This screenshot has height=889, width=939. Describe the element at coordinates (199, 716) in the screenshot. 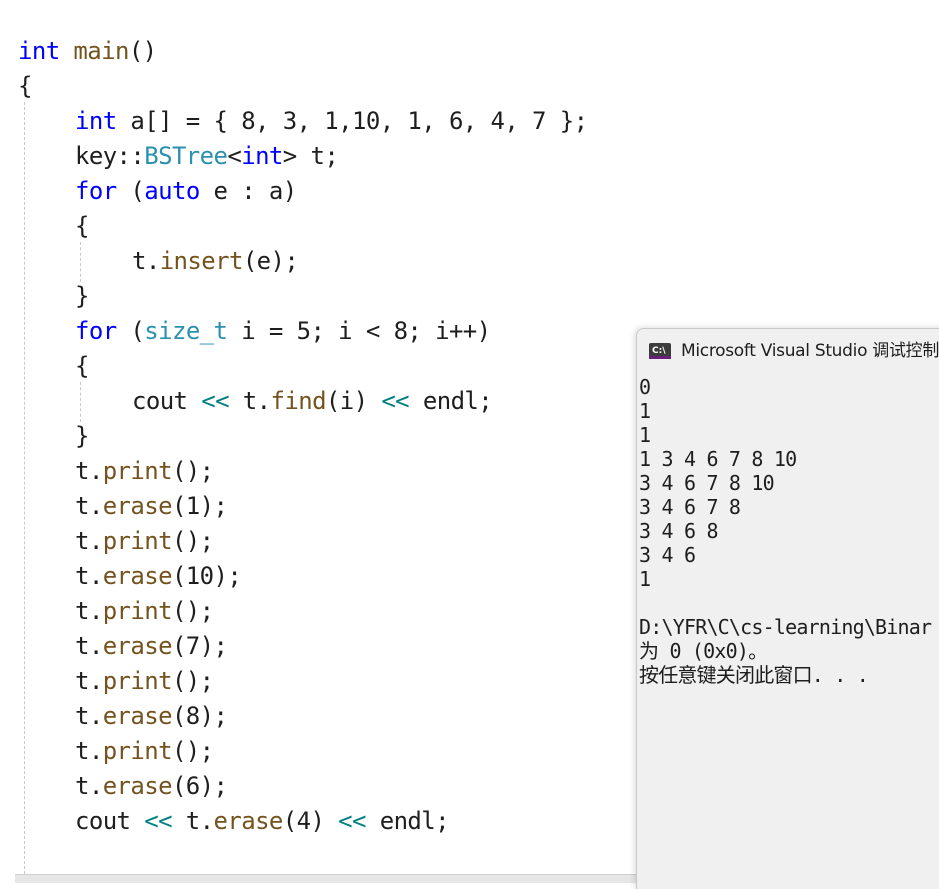

I see `code-token: (8);` at that location.